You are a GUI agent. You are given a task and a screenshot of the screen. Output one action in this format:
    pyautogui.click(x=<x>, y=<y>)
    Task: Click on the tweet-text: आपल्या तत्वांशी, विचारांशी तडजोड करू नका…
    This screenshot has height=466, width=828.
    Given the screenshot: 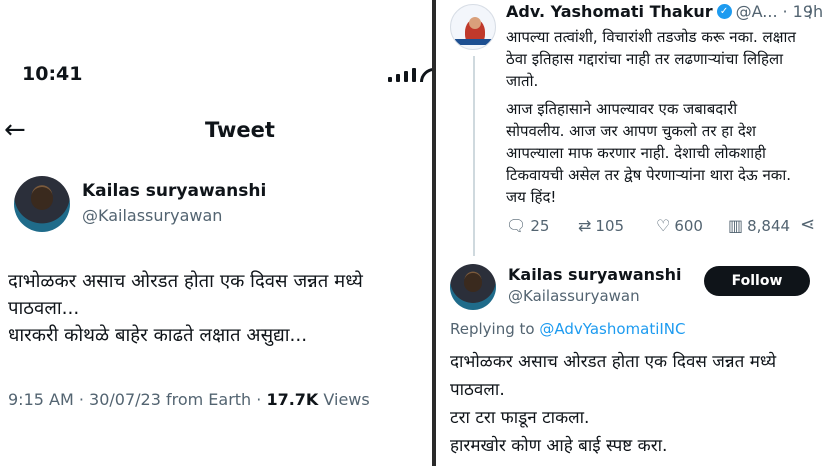 What is the action you would take?
    pyautogui.click(x=665, y=117)
    